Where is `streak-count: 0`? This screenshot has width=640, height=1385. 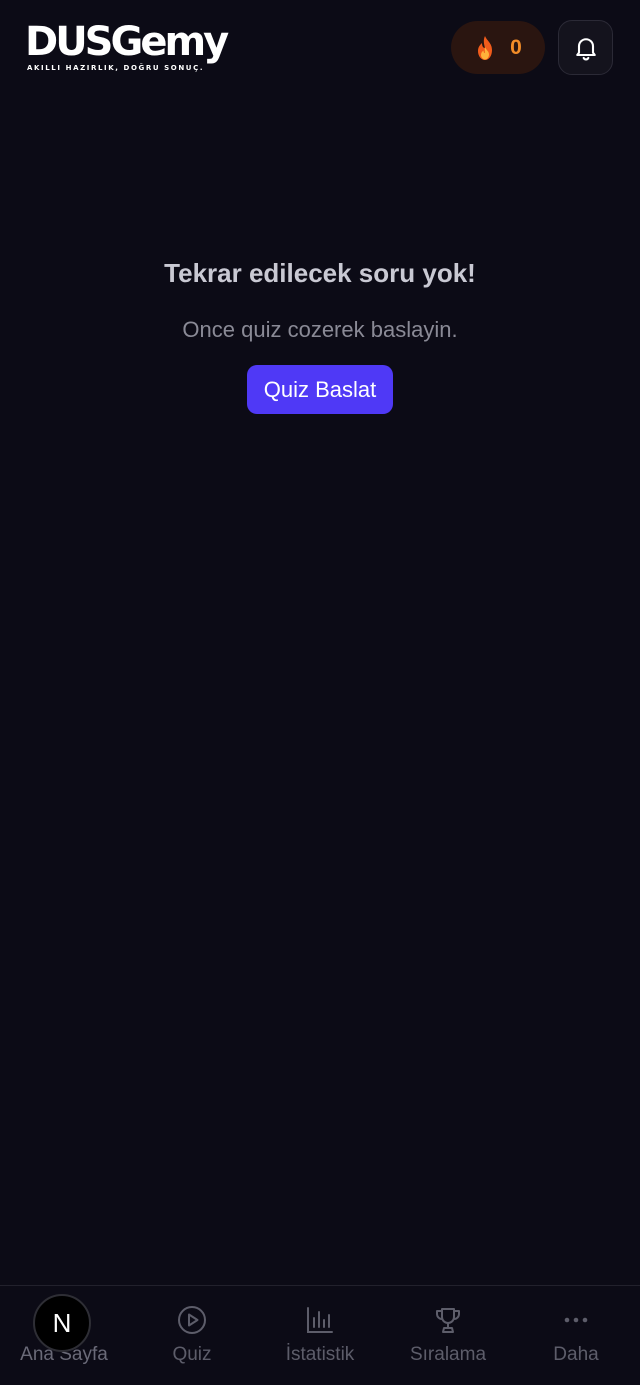
streak-count: 0 is located at coordinates (516, 47).